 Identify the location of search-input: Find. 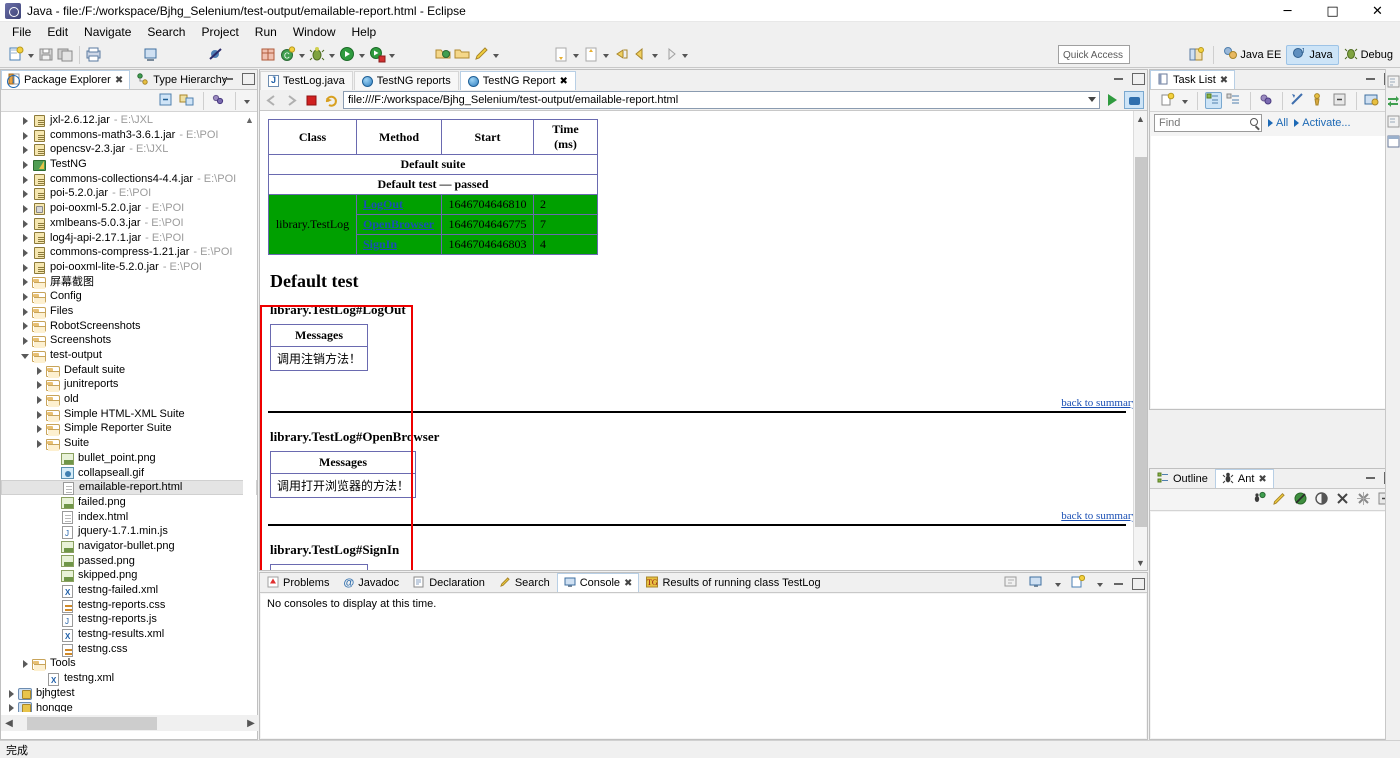
(1208, 123).